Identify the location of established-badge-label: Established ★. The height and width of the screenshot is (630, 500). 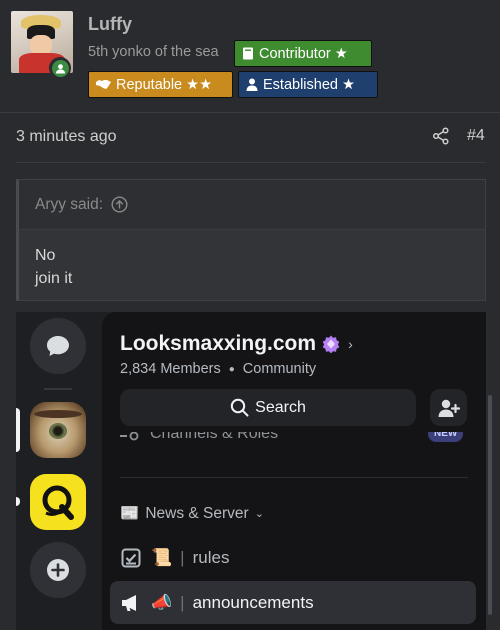
(309, 84).